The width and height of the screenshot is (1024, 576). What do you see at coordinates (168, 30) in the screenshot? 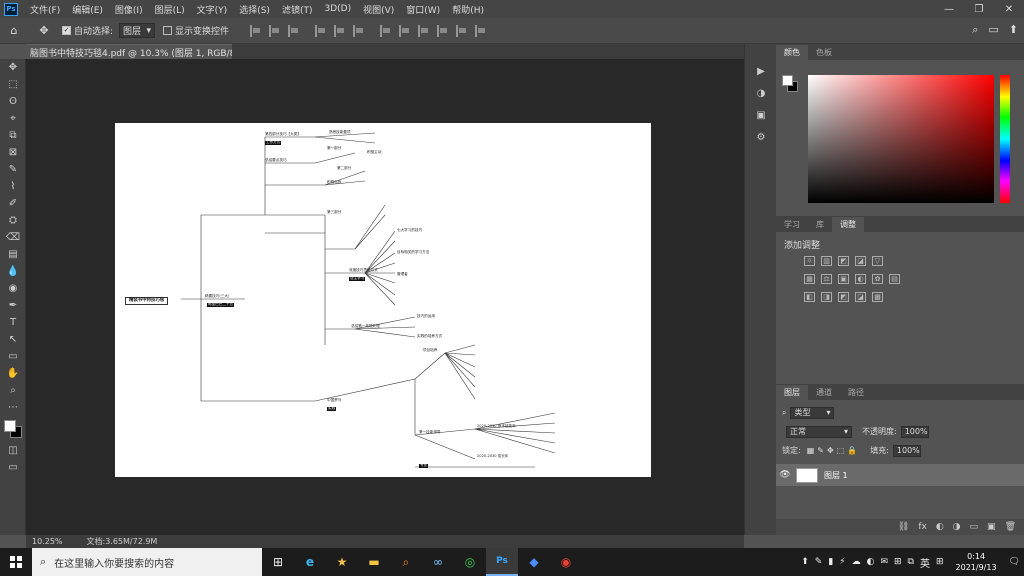
I see `show-transform-checkbox` at bounding box center [168, 30].